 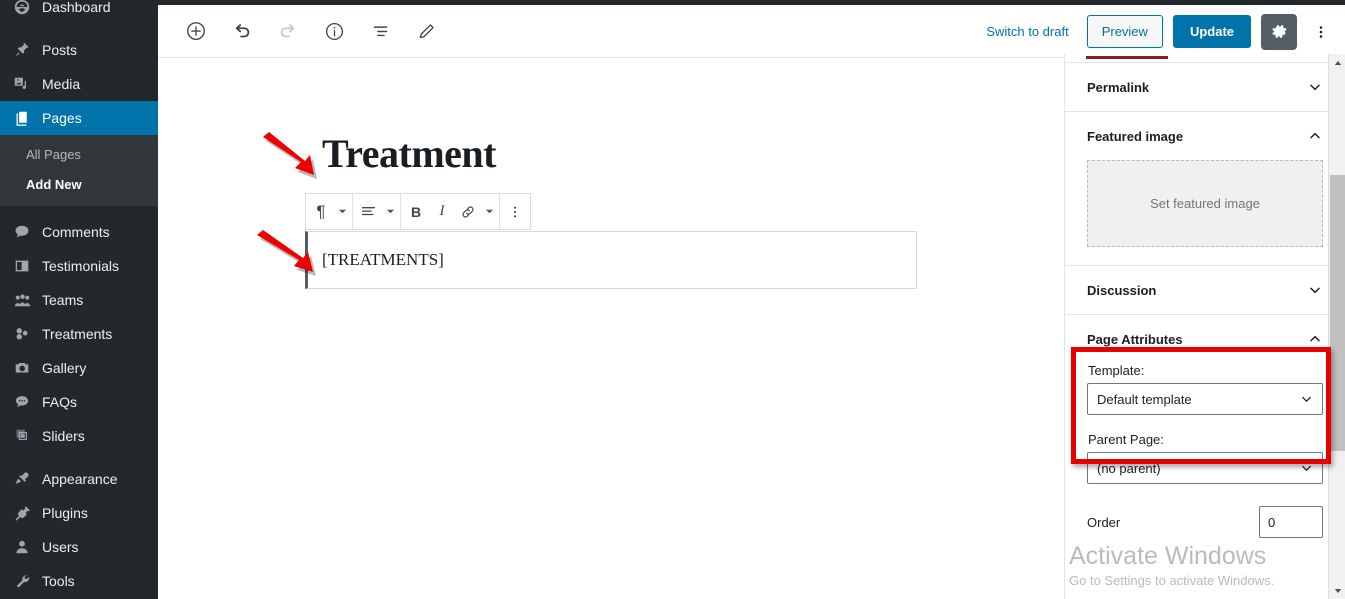 I want to click on block-toolbar: ¶ B I, so click(x=418, y=211).